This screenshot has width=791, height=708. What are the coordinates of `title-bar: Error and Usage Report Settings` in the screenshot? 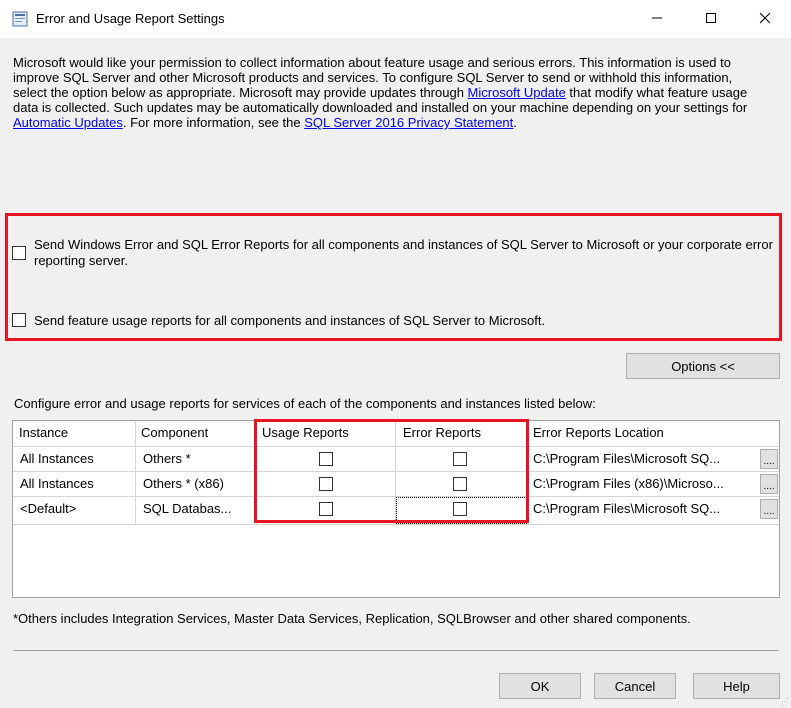 It's located at (395, 19).